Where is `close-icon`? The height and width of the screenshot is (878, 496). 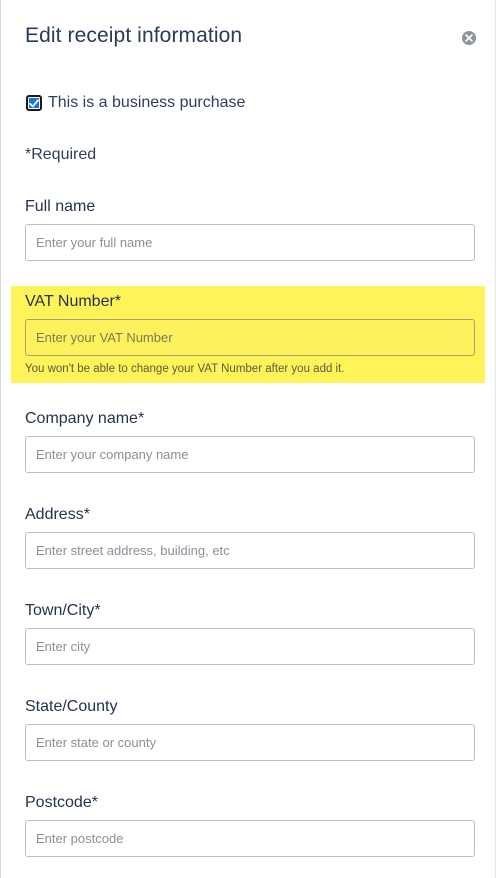
close-icon is located at coordinates (469, 38).